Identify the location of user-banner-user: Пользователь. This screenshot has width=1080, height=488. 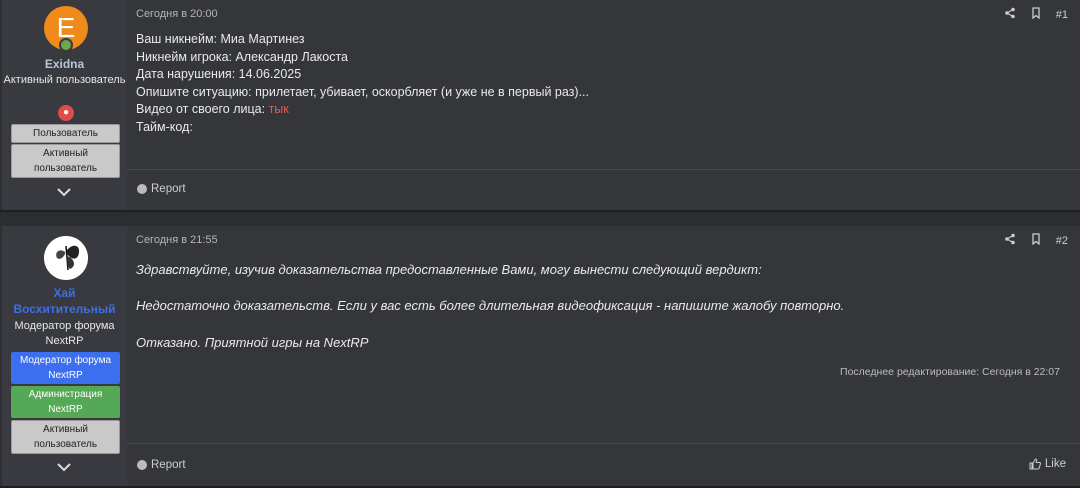
(65, 133).